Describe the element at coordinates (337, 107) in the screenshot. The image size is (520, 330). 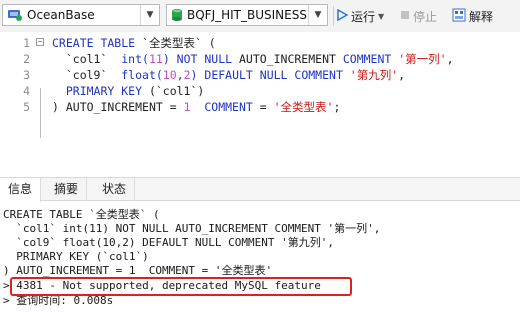
I see `code-token: ;` at that location.